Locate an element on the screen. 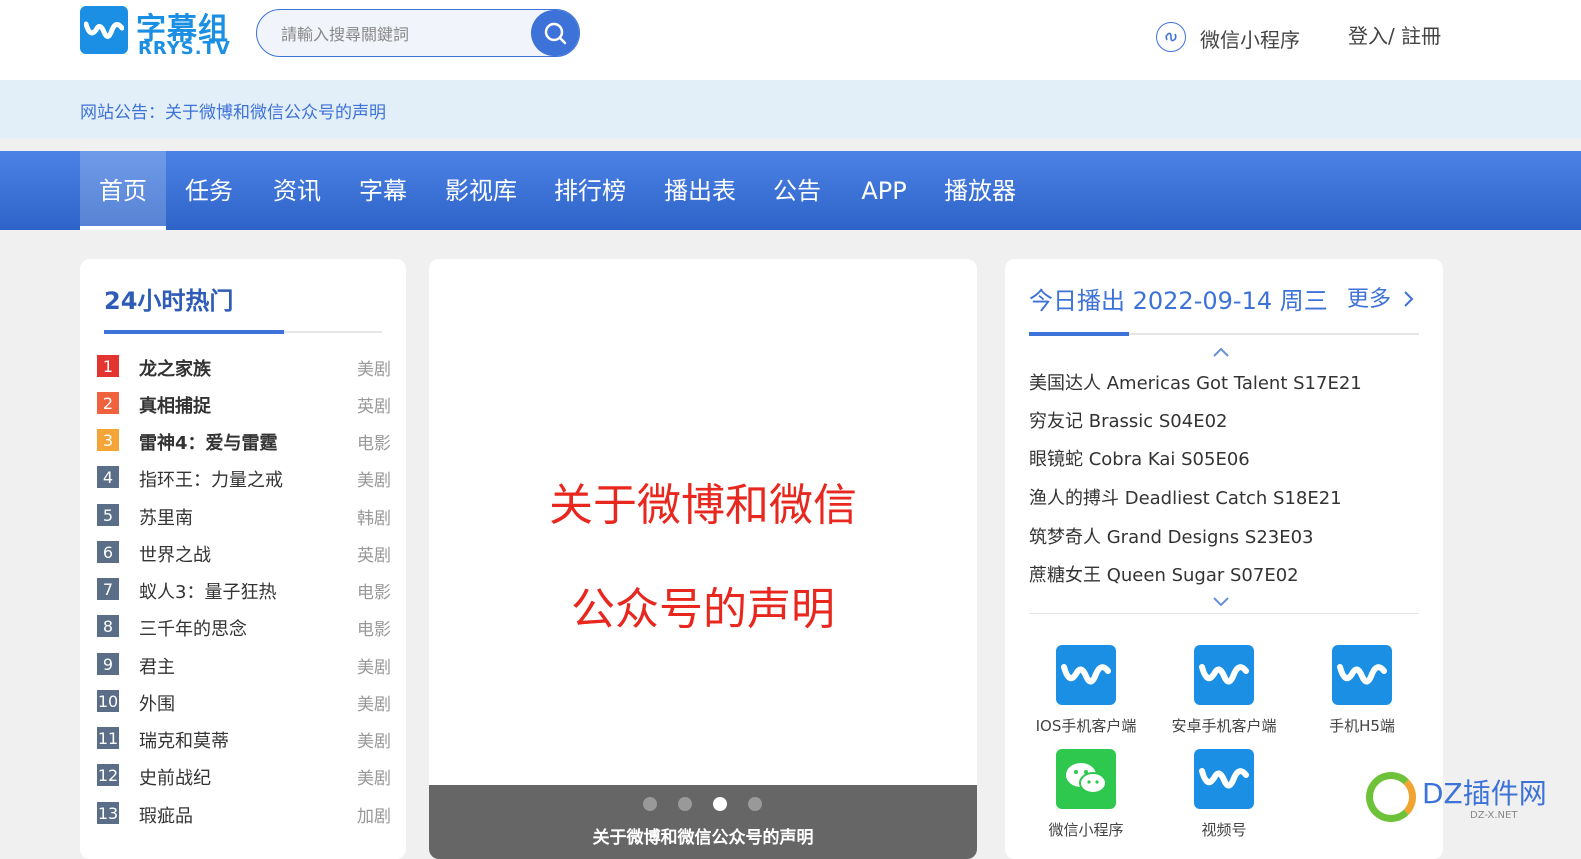  chevron-down-icon is located at coordinates (1221, 602).